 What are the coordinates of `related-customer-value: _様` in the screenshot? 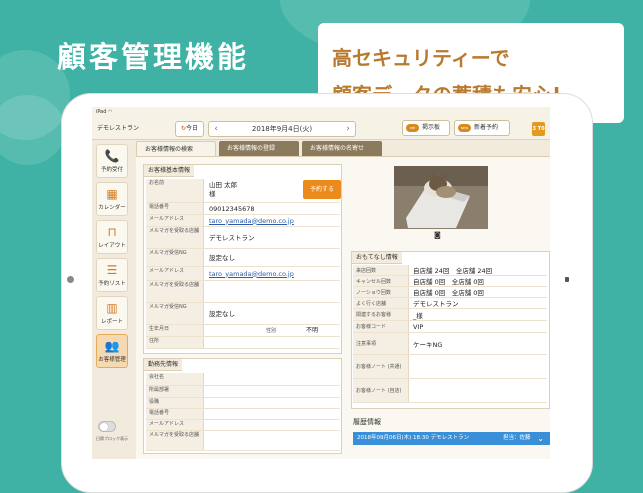 It's located at (418, 314).